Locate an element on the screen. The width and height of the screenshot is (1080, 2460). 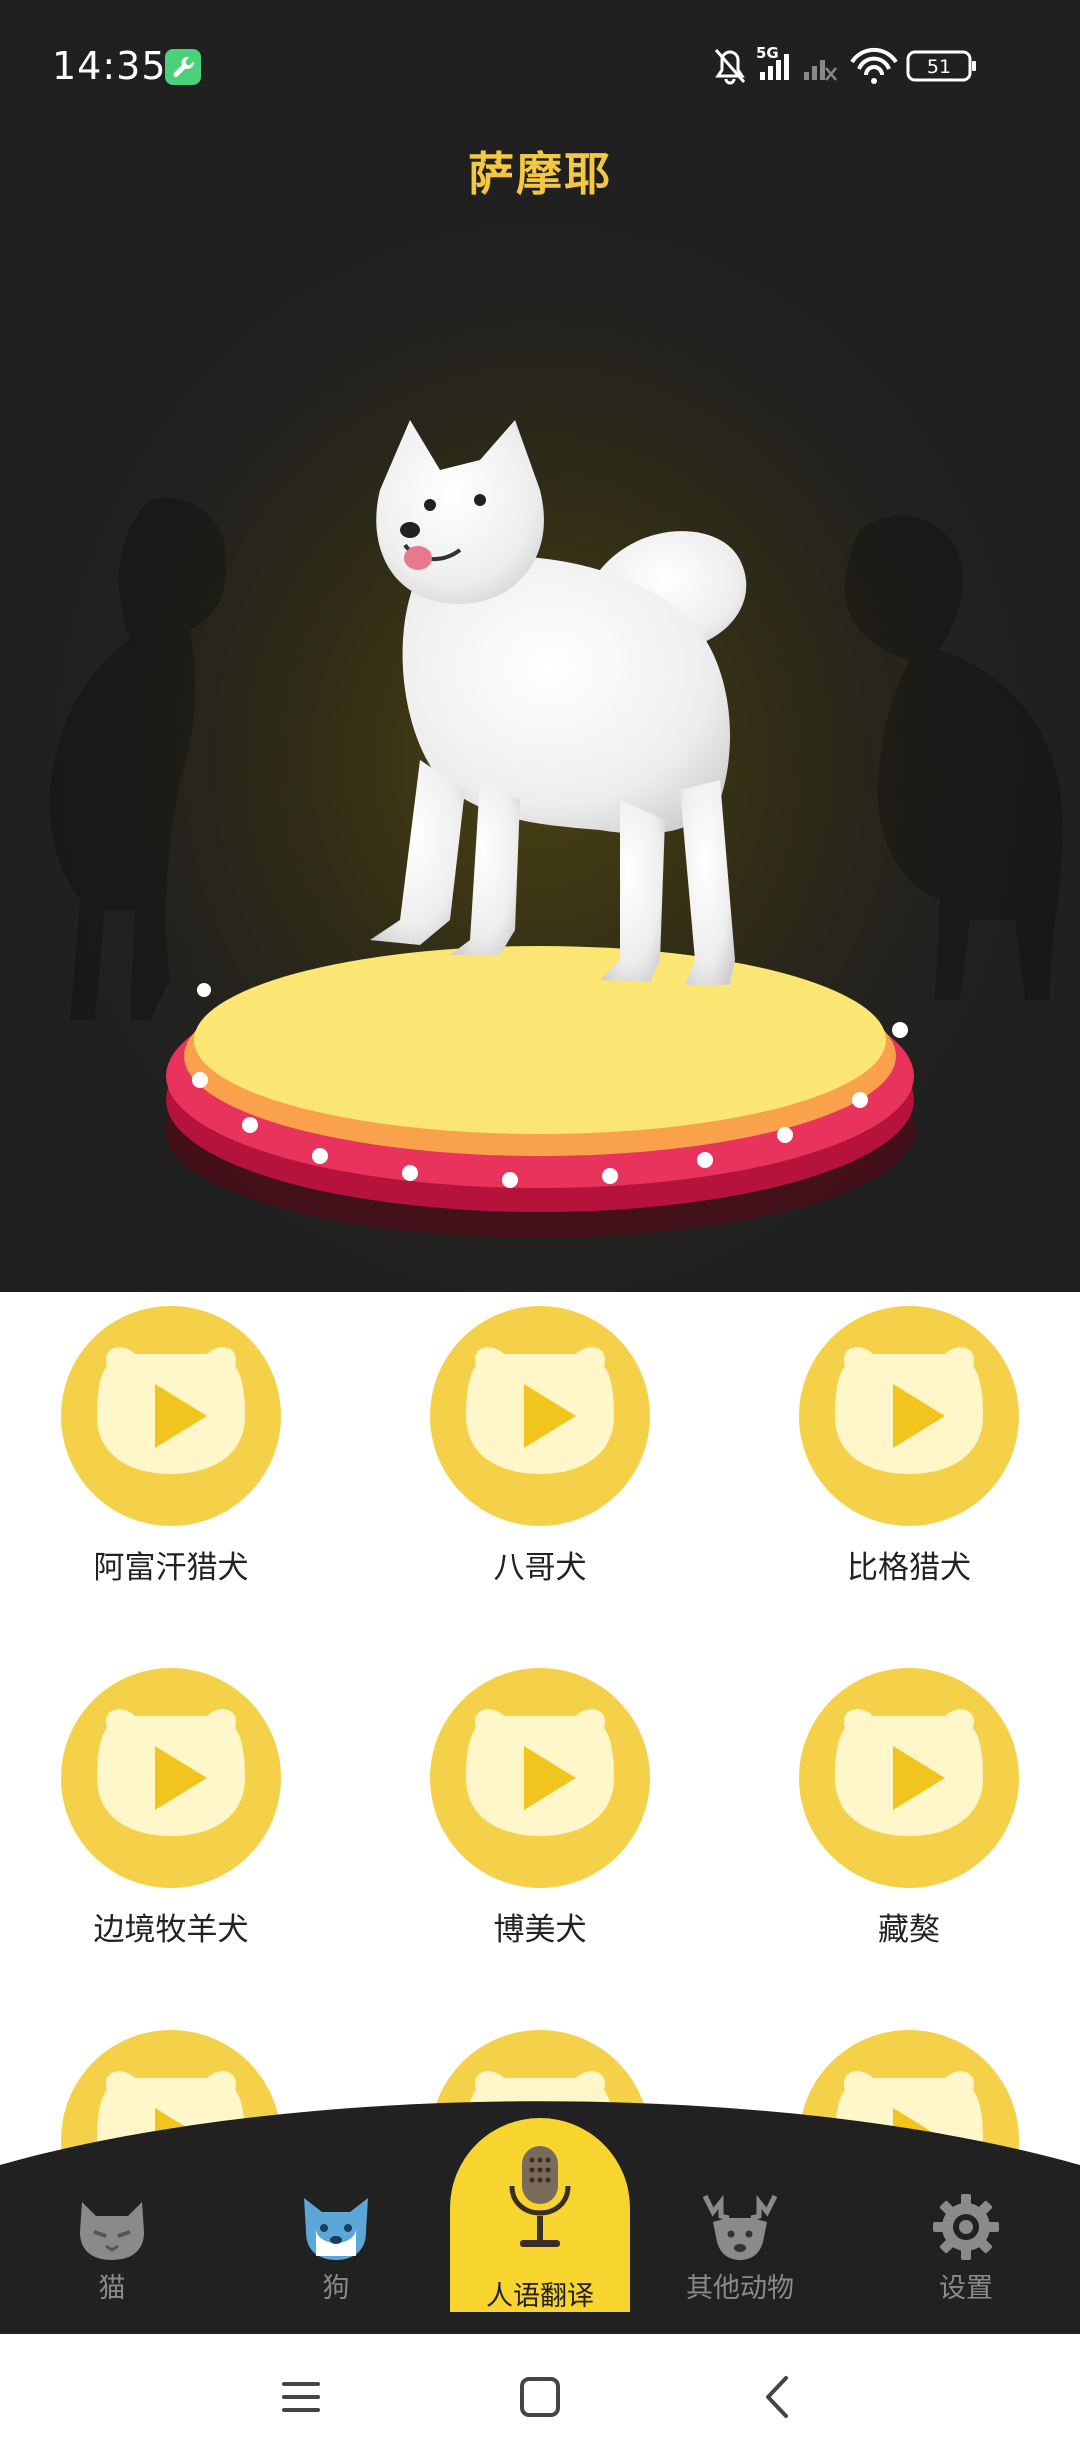
tab-dog: 狗 is located at coordinates (336, 2252).